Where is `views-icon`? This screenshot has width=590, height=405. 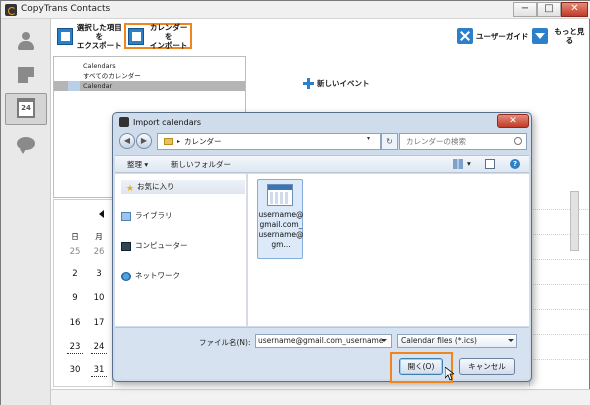 views-icon is located at coordinates (458, 164).